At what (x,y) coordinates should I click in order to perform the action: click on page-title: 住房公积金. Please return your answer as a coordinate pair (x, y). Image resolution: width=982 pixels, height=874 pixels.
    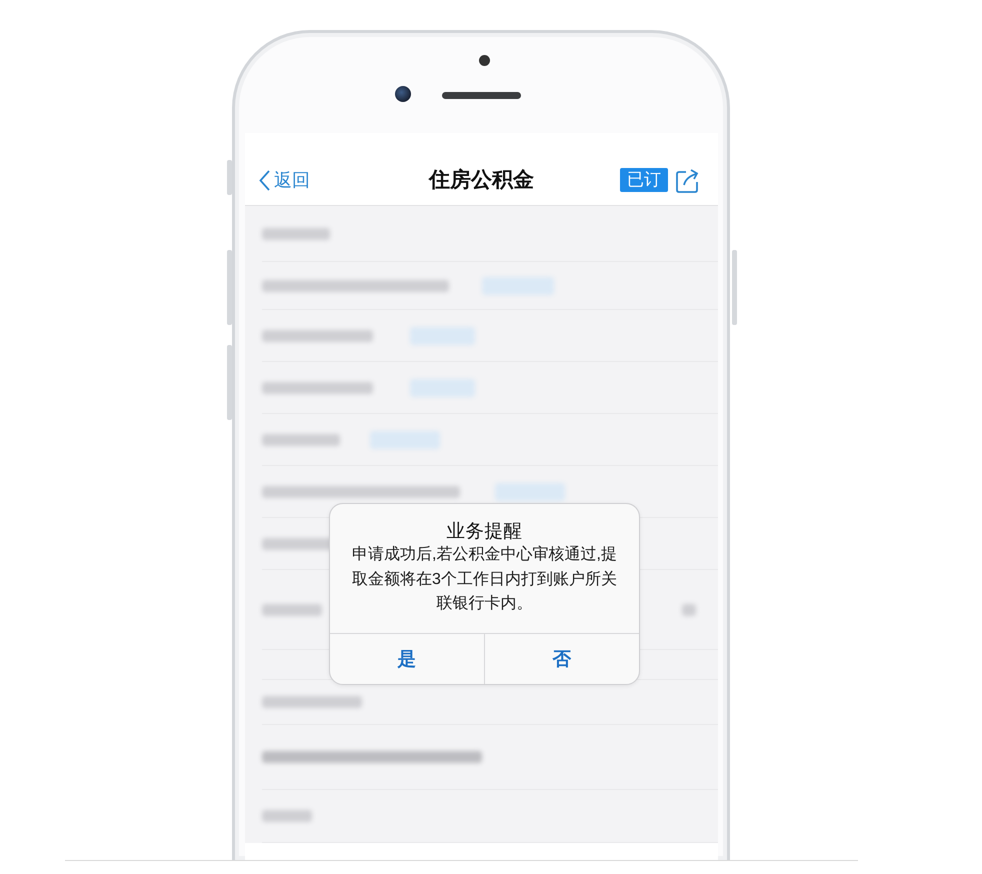
    Looking at the image, I should click on (481, 180).